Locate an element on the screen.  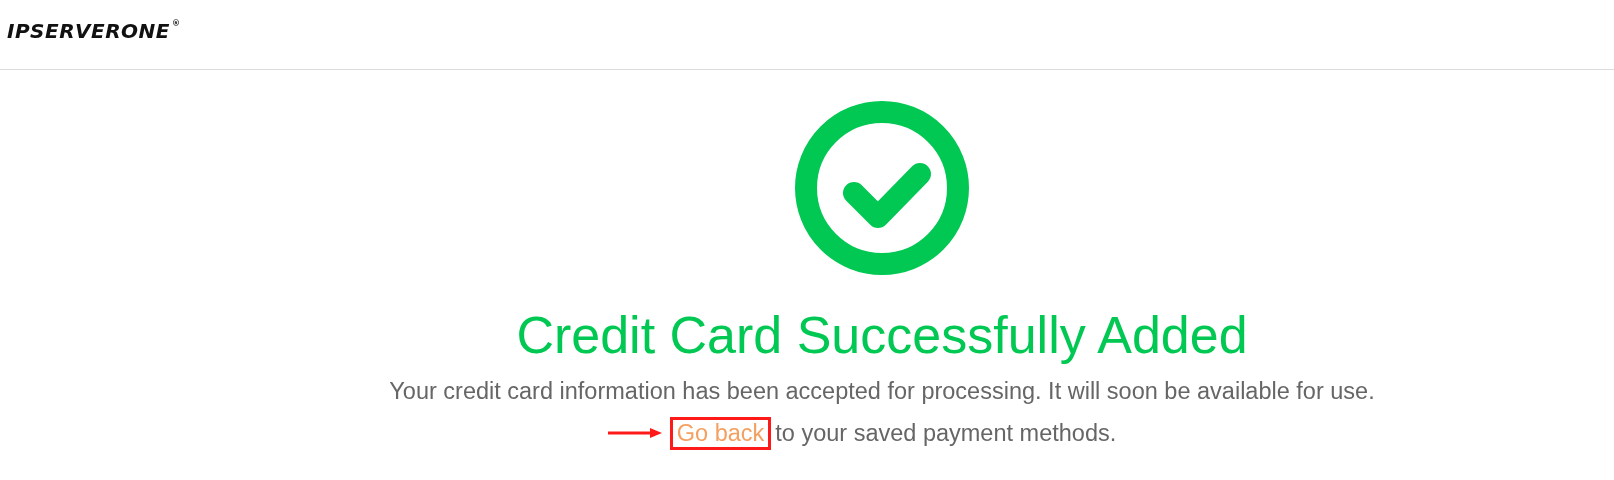
logo: IPSERVERONE$^{®}$ is located at coordinates (94, 30).